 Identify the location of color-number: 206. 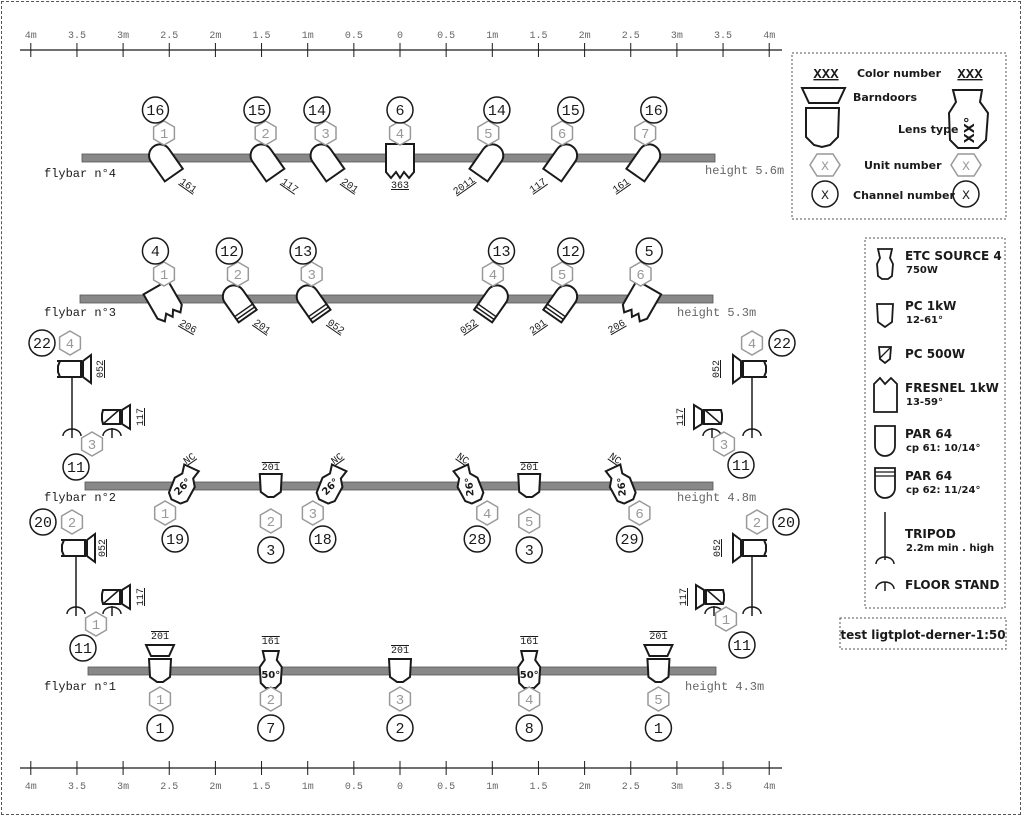
(187, 327).